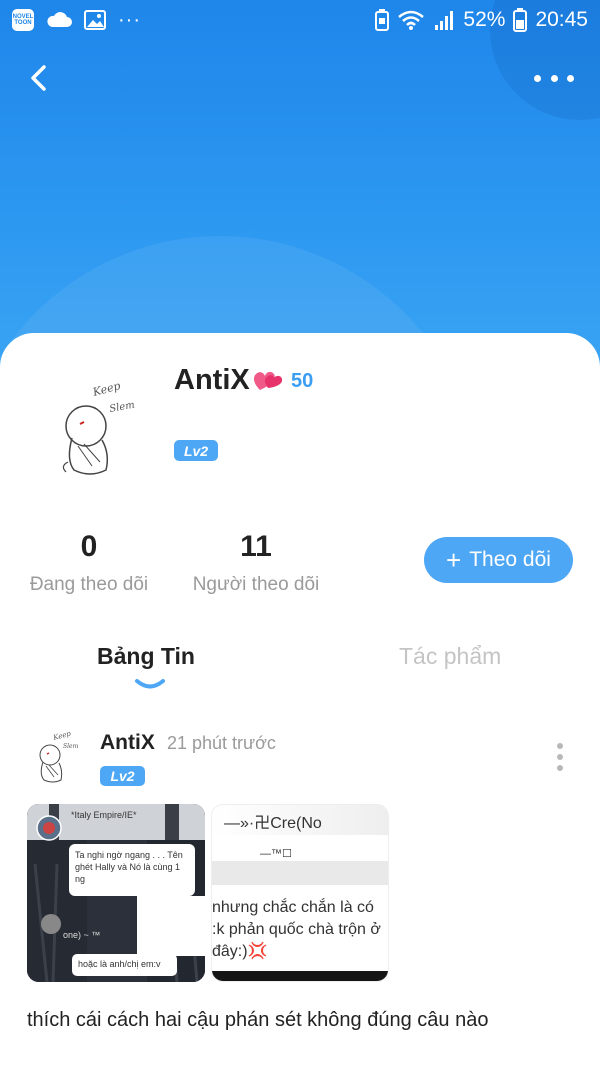  I want to click on tab-works: Tác phẩm, so click(450, 656).